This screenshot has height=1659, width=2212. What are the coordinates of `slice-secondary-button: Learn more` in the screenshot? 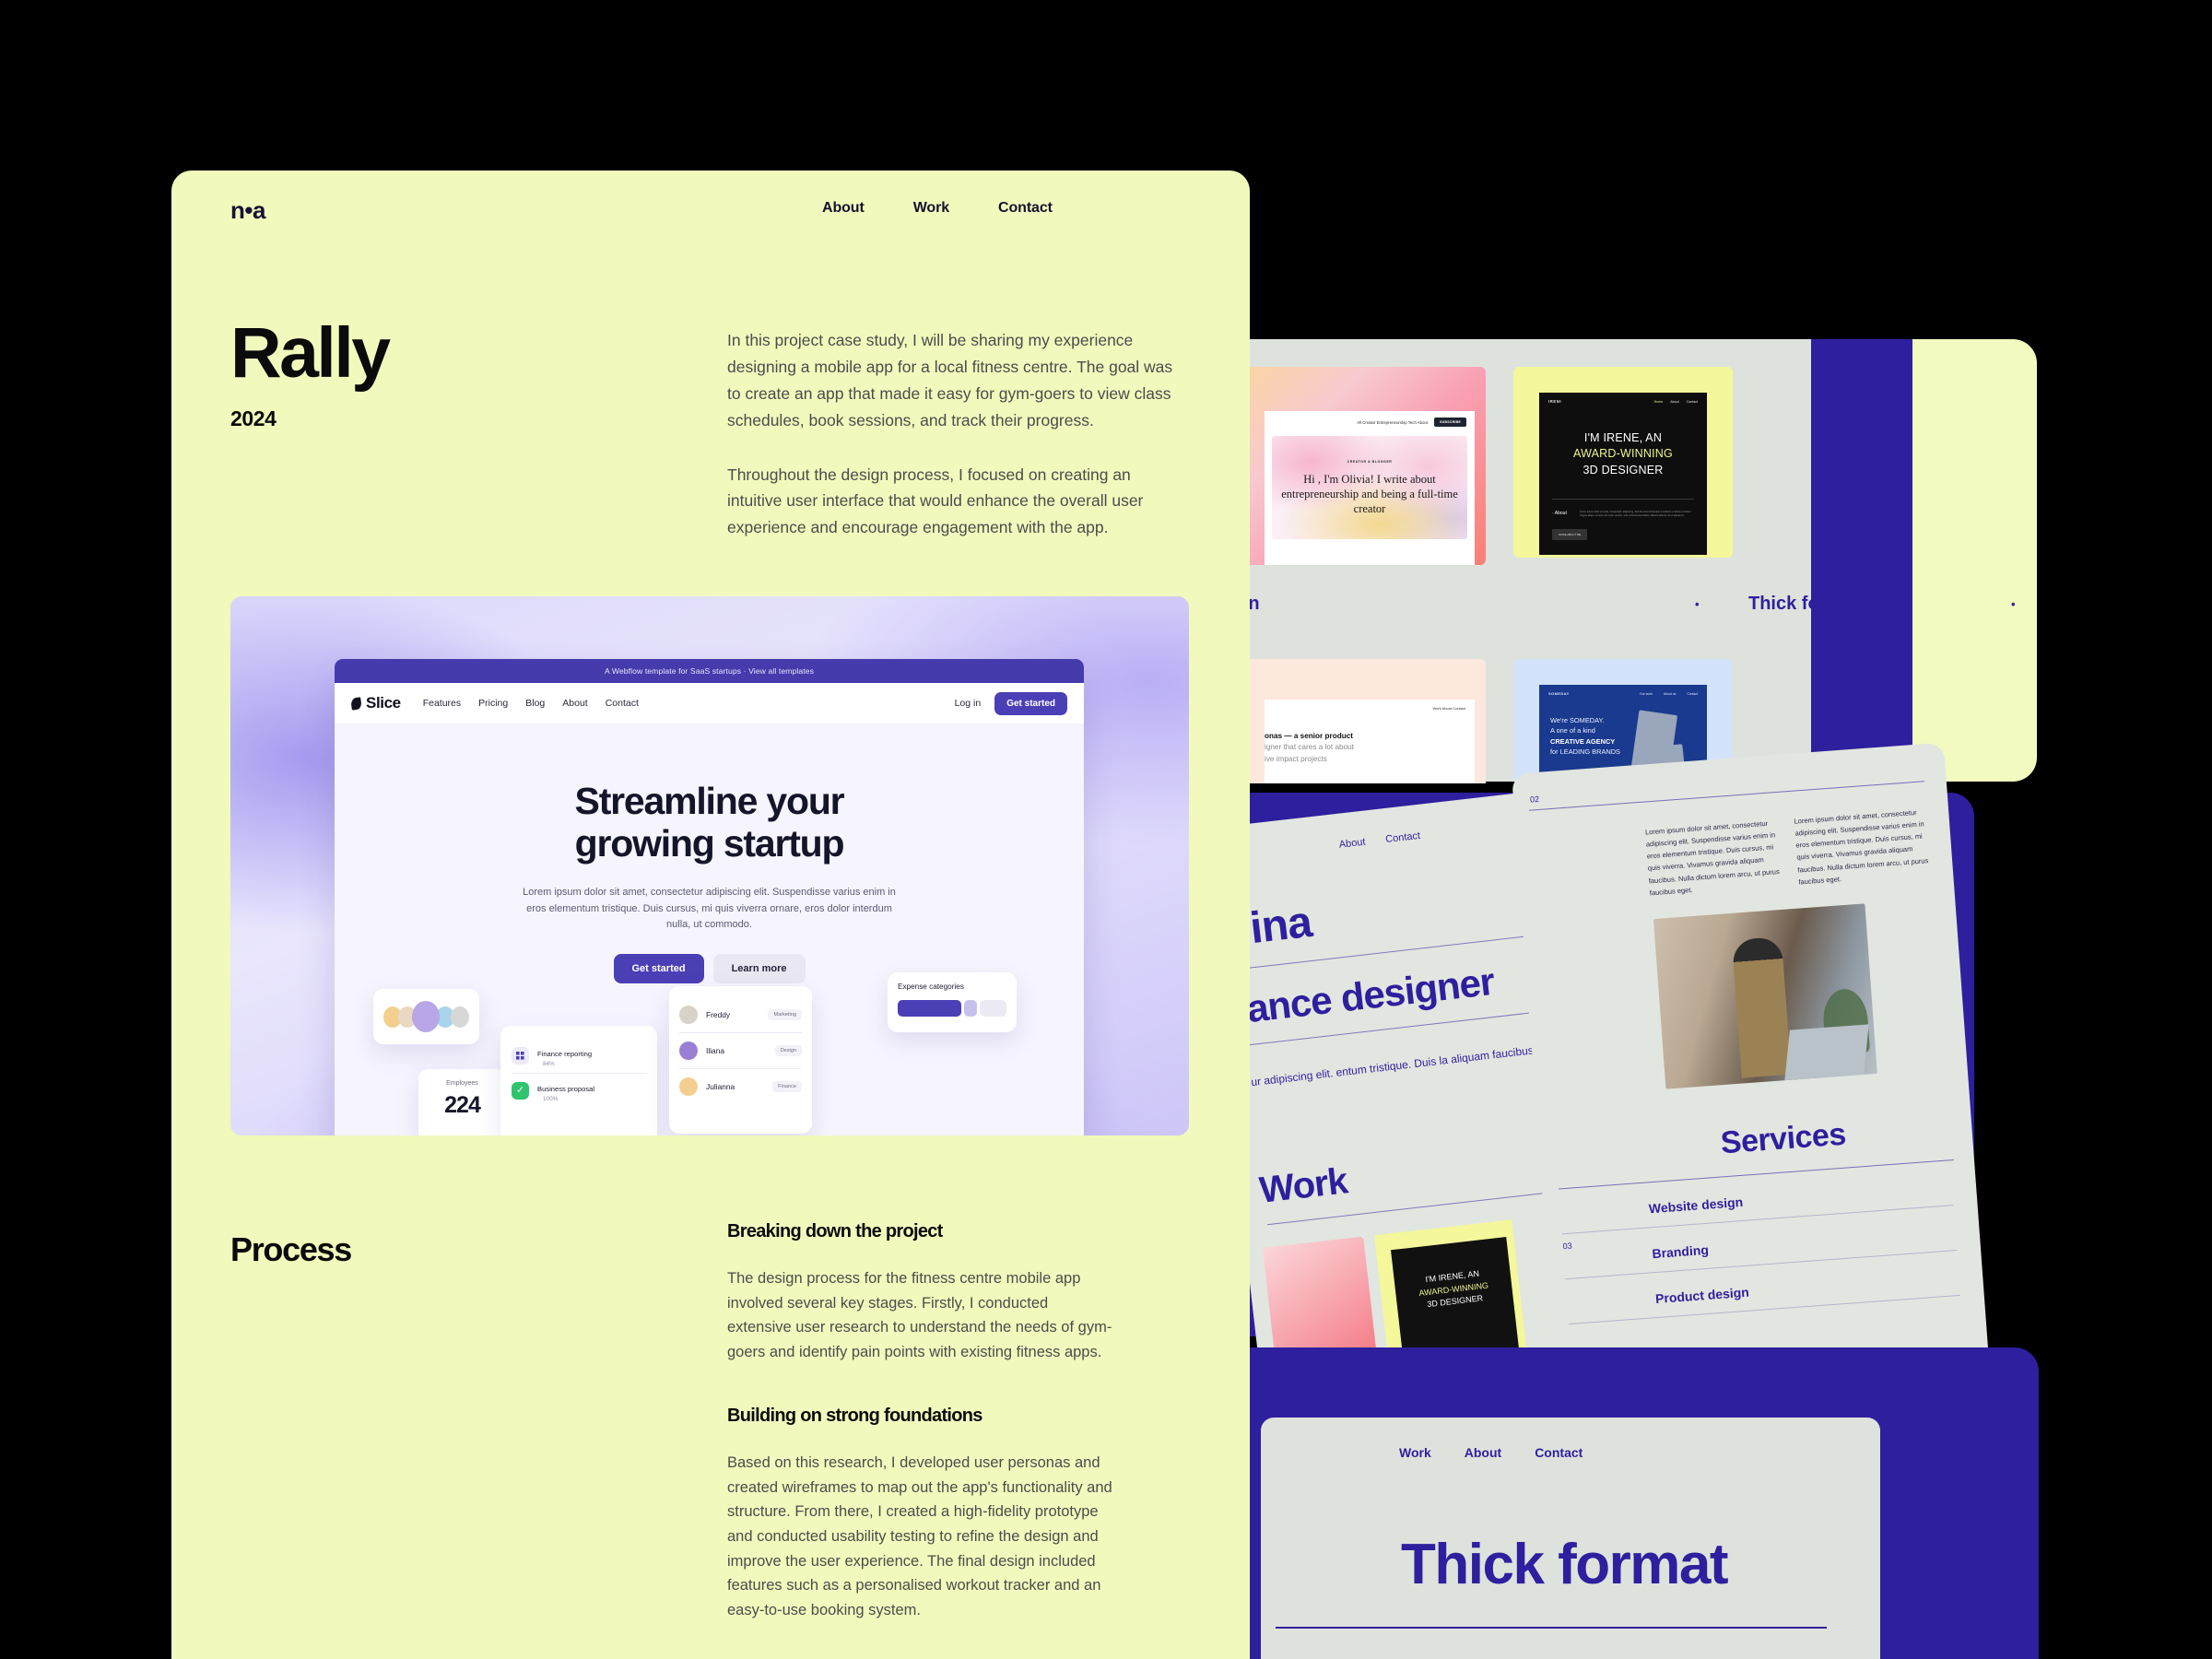 It's located at (759, 969).